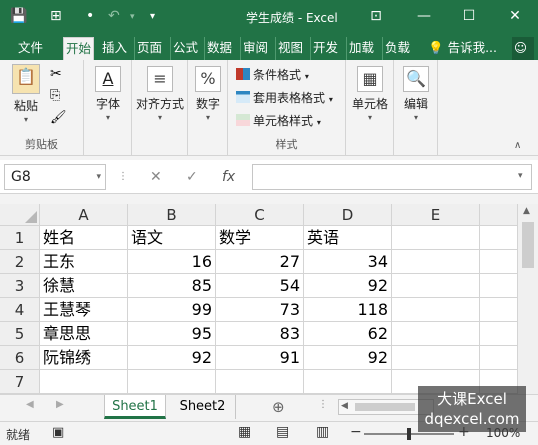 This screenshot has width=538, height=445. Describe the element at coordinates (84, 286) in the screenshot. I see `table-cell: 徐慧` at that location.